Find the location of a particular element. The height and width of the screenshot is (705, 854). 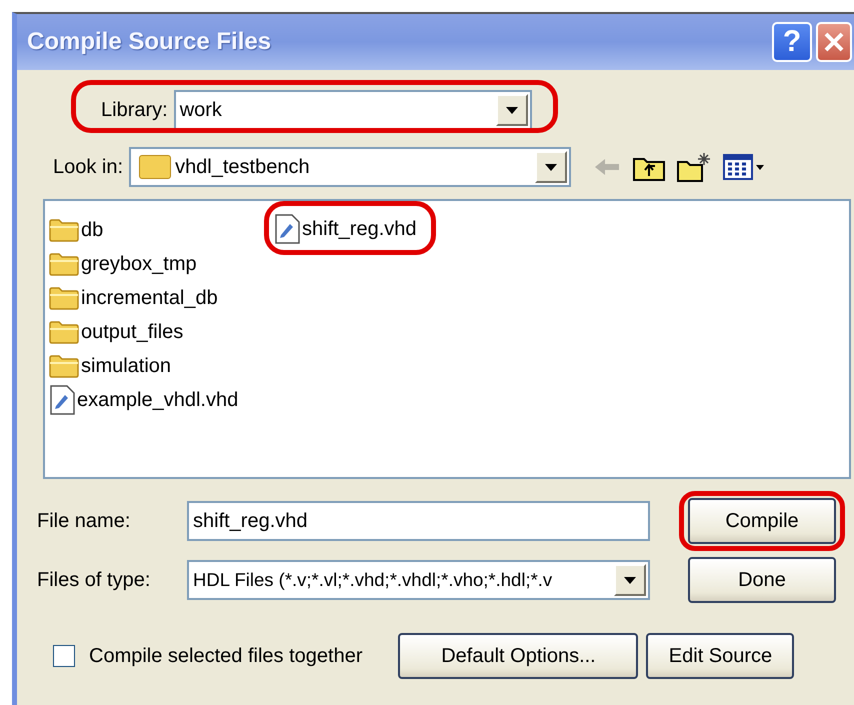

library-value: work is located at coordinates (200, 110).